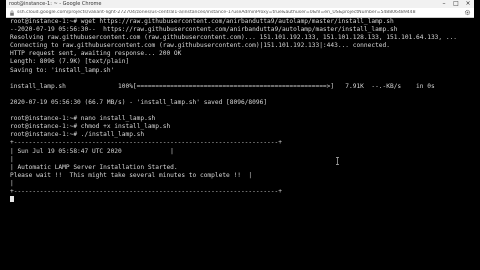 The image size is (480, 270). Describe the element at coordinates (12, 12) in the screenshot. I see `lock-icon` at that location.